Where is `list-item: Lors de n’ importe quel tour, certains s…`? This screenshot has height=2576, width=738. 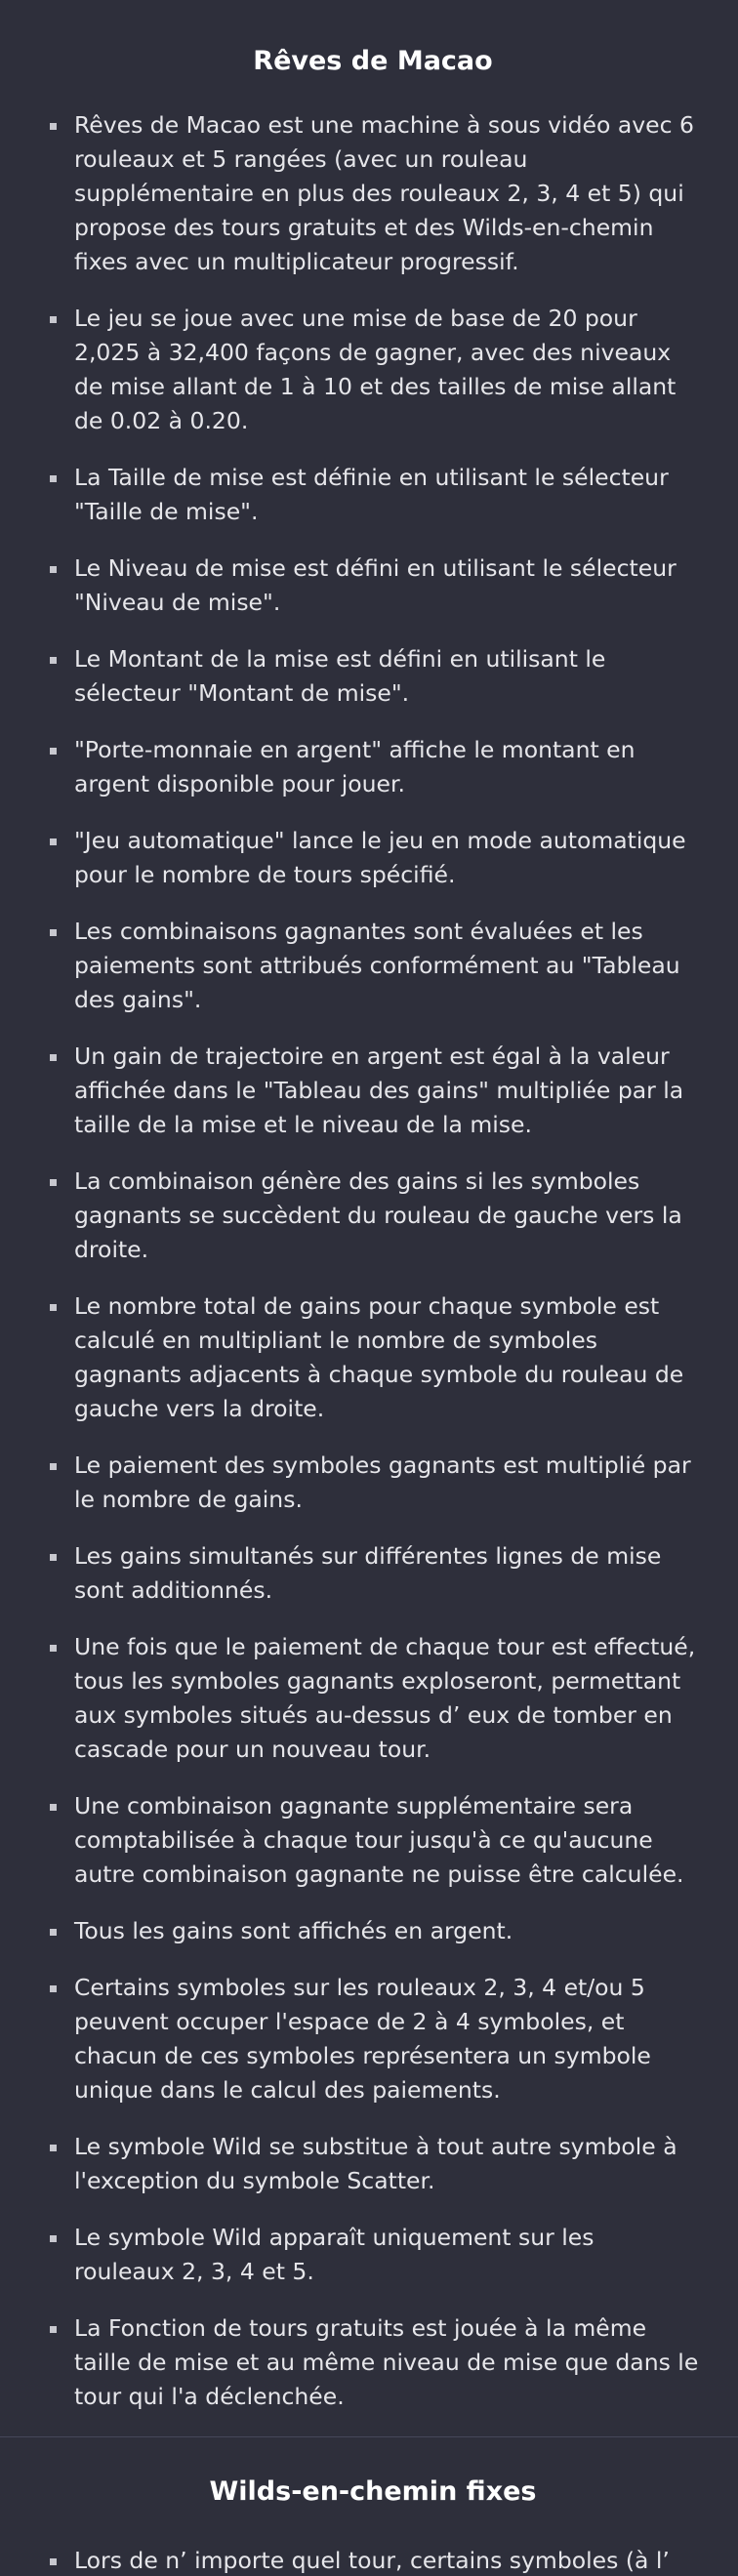
list-item: Lors de n’ importe quel tour, certains s… is located at coordinates (373, 2560).